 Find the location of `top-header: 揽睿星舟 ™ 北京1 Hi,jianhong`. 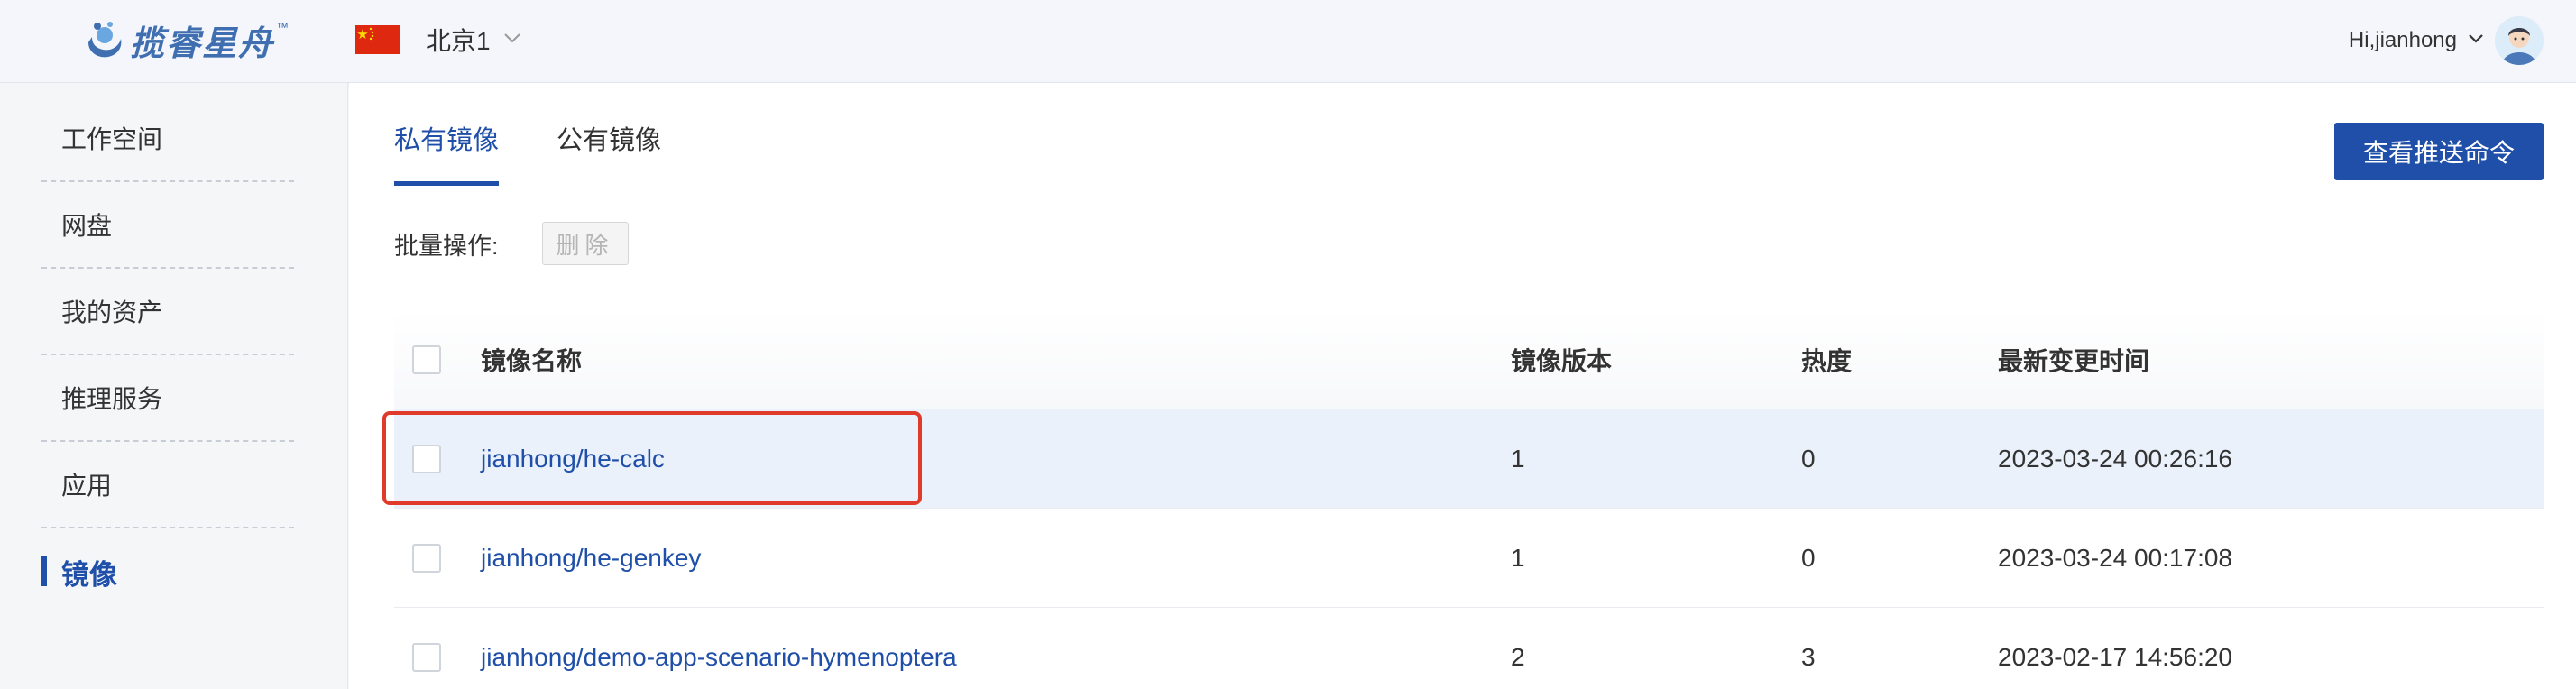

top-header: 揽睿星舟 ™ 北京1 Hi,jianhong is located at coordinates (1288, 41).